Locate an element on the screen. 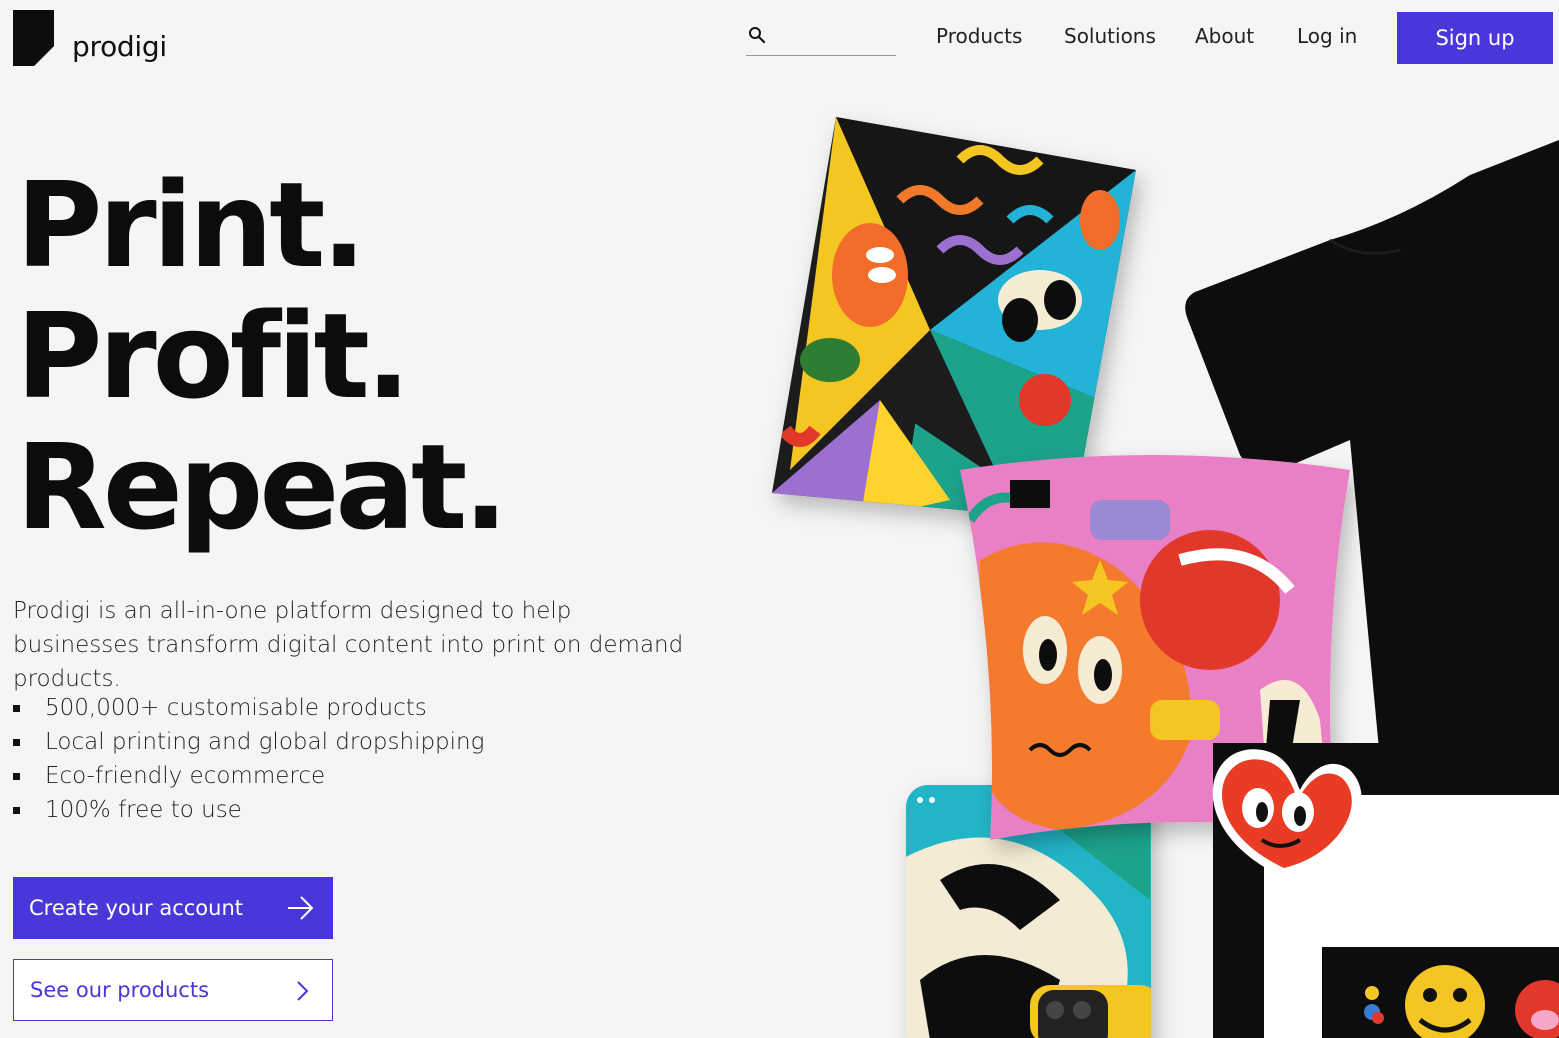 This screenshot has width=1559, height=1038. feature-text: 500,000+ customisable products is located at coordinates (236, 708).